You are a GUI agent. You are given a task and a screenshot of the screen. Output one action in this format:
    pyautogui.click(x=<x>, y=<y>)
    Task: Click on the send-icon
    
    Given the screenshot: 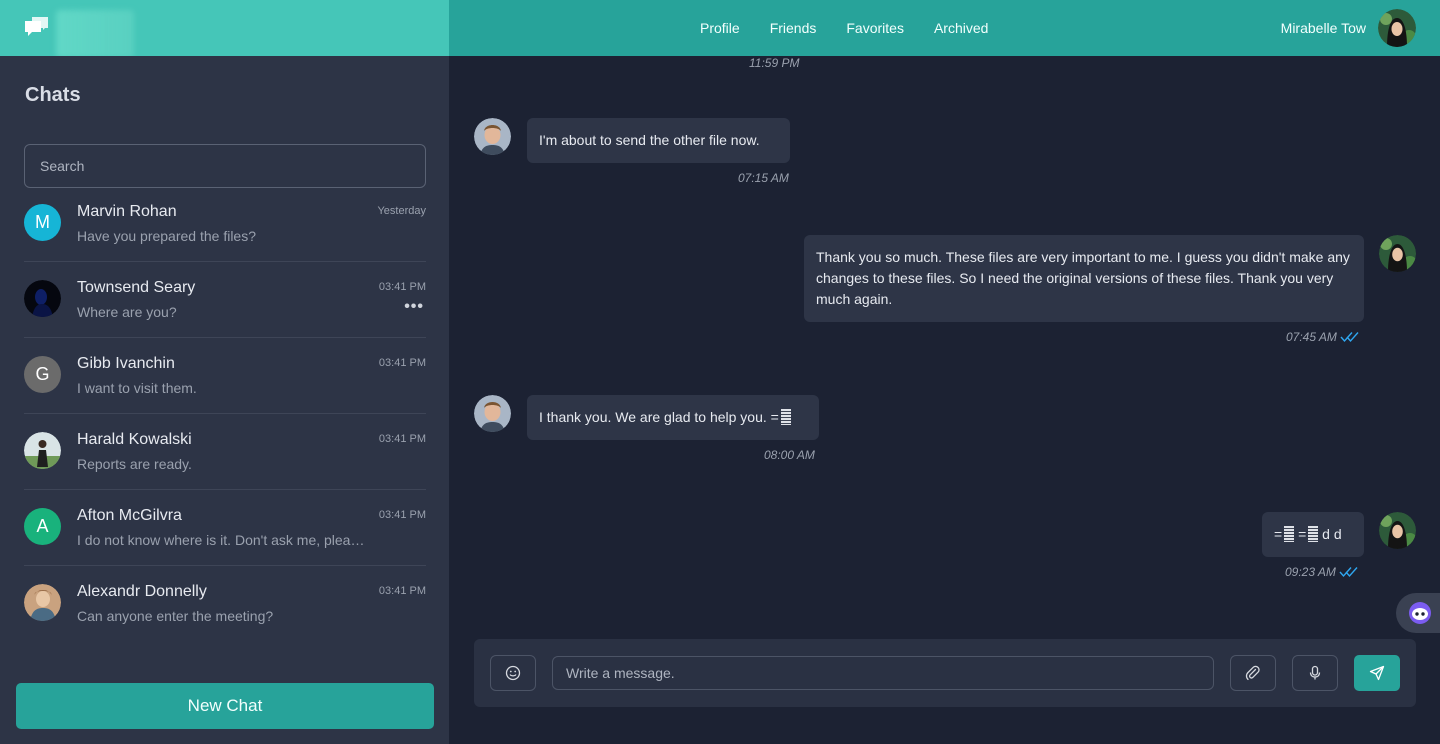 What is the action you would take?
    pyautogui.click(x=1377, y=673)
    